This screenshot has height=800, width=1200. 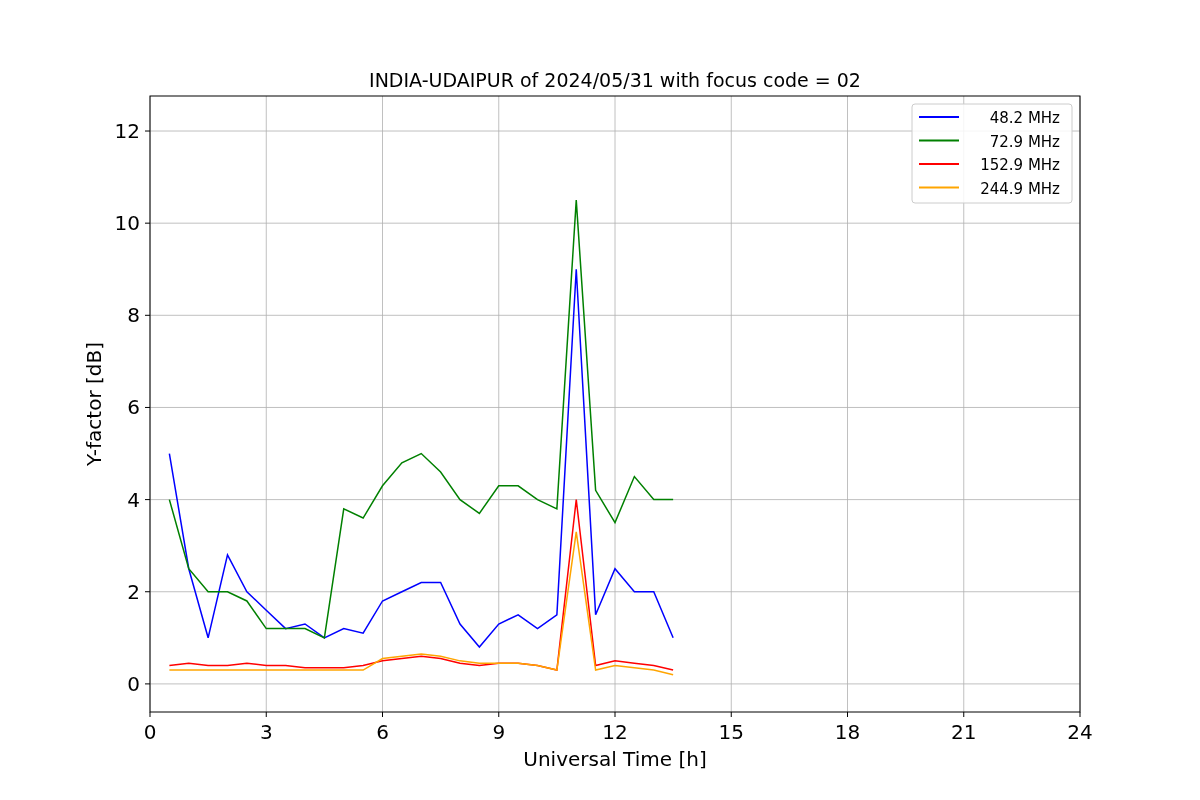 What do you see at coordinates (615, 732) in the screenshot?
I see `x-tick-label: 12` at bounding box center [615, 732].